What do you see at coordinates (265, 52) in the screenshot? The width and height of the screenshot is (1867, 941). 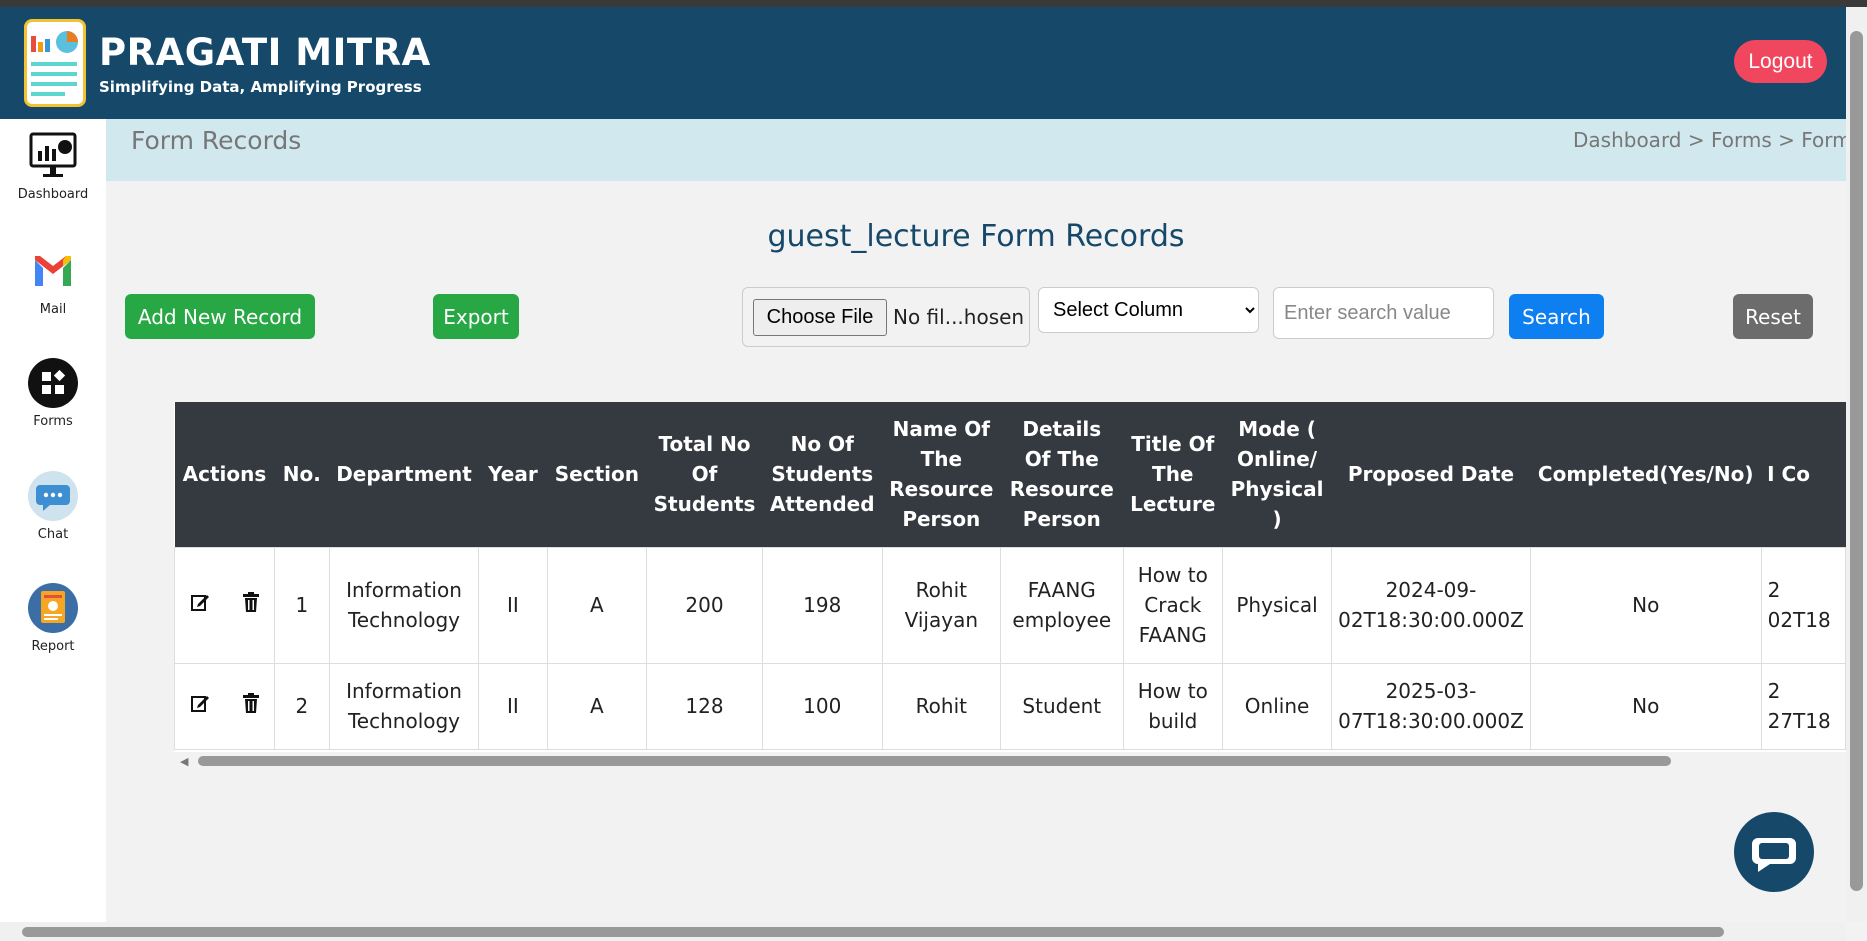 I see `brand-title: PRAGATI MITRA` at bounding box center [265, 52].